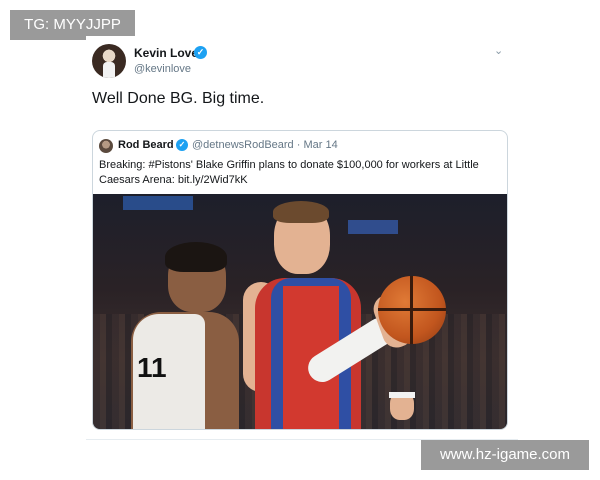 This screenshot has height=480, width=600. I want to click on quoted-author-name: Rod Beard, so click(146, 145).